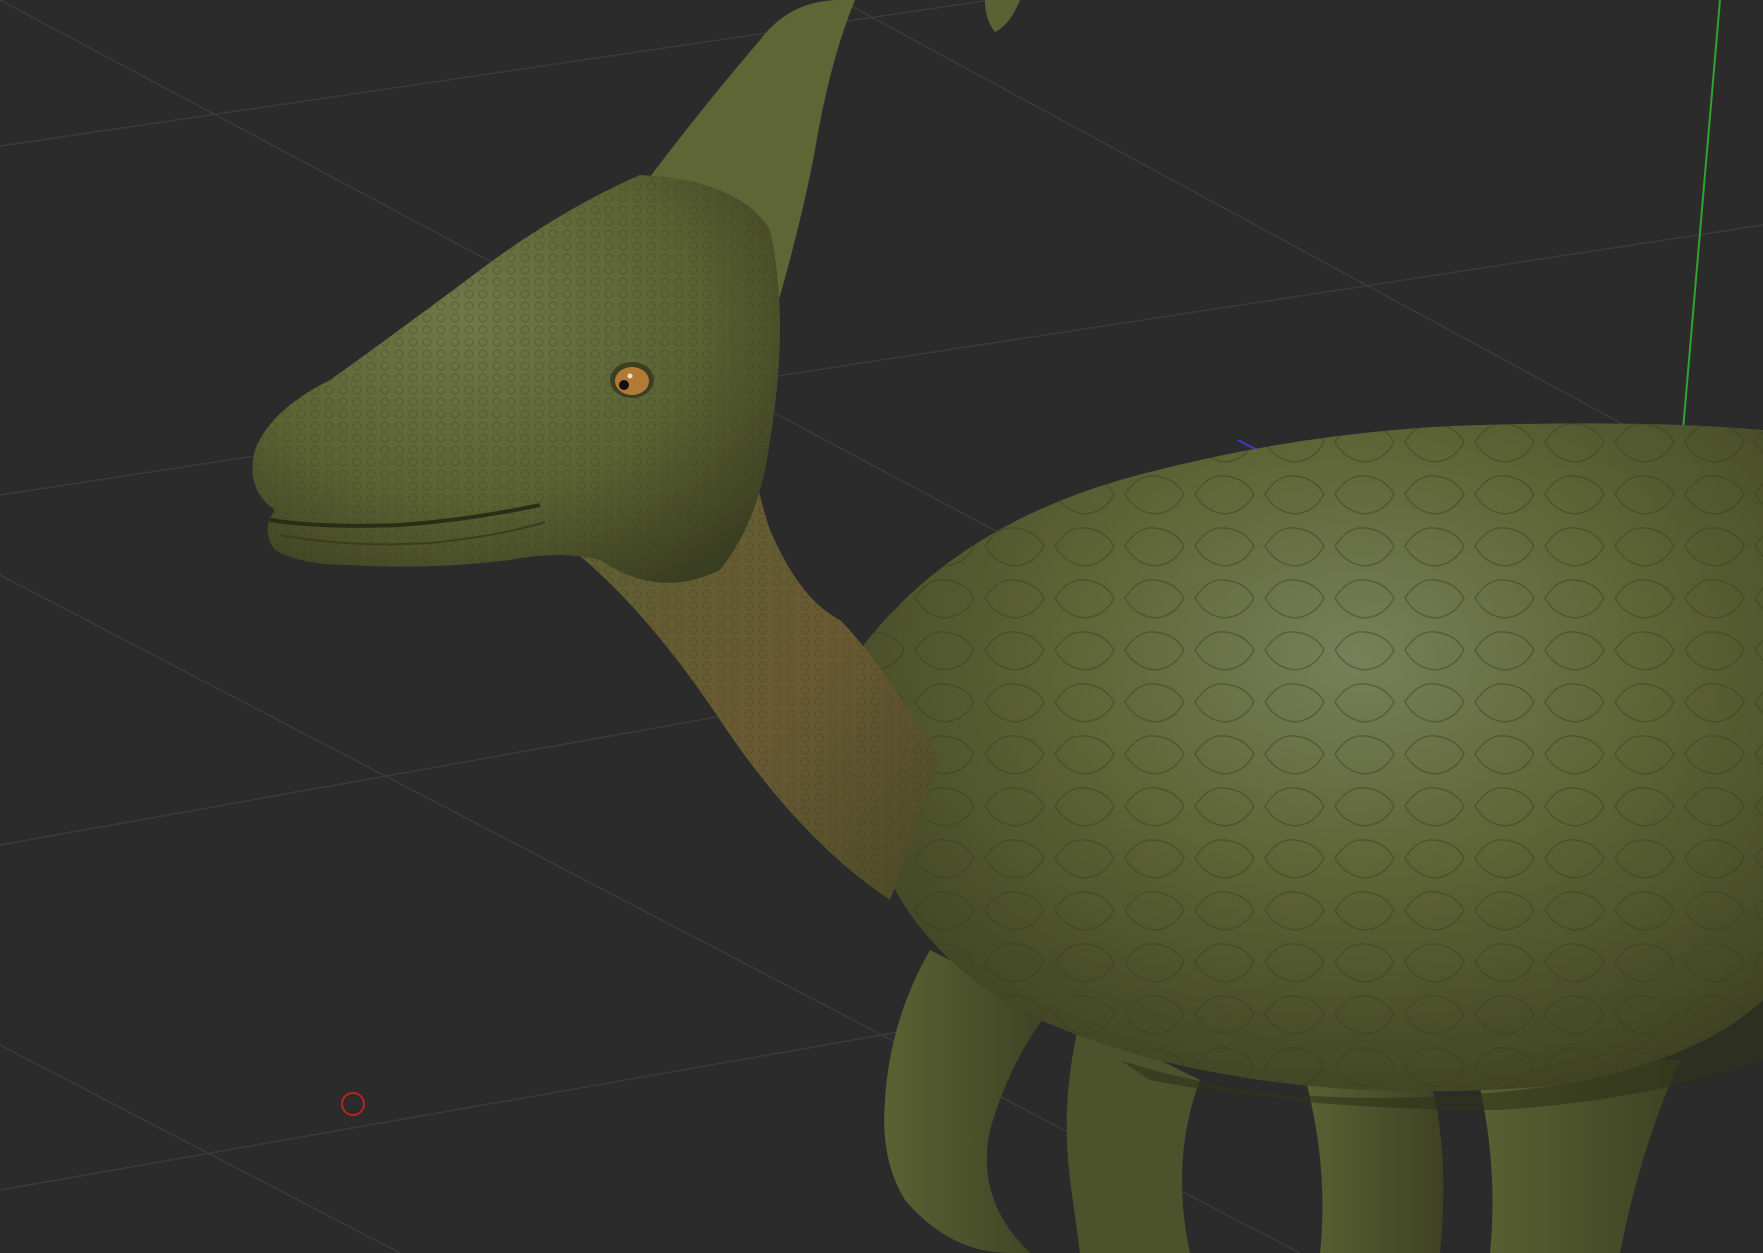  What do you see at coordinates (1701, 215) in the screenshot?
I see `y-axis-line` at bounding box center [1701, 215].